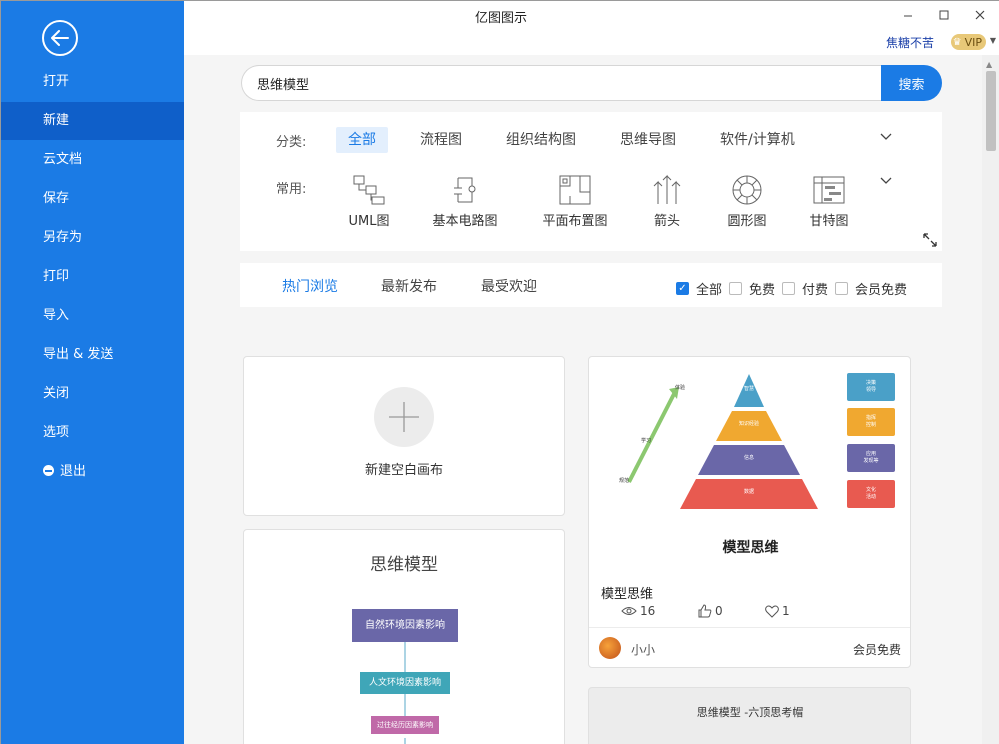 This screenshot has width=999, height=744. Describe the element at coordinates (719, 611) in the screenshot. I see `likes-value: 0` at that location.